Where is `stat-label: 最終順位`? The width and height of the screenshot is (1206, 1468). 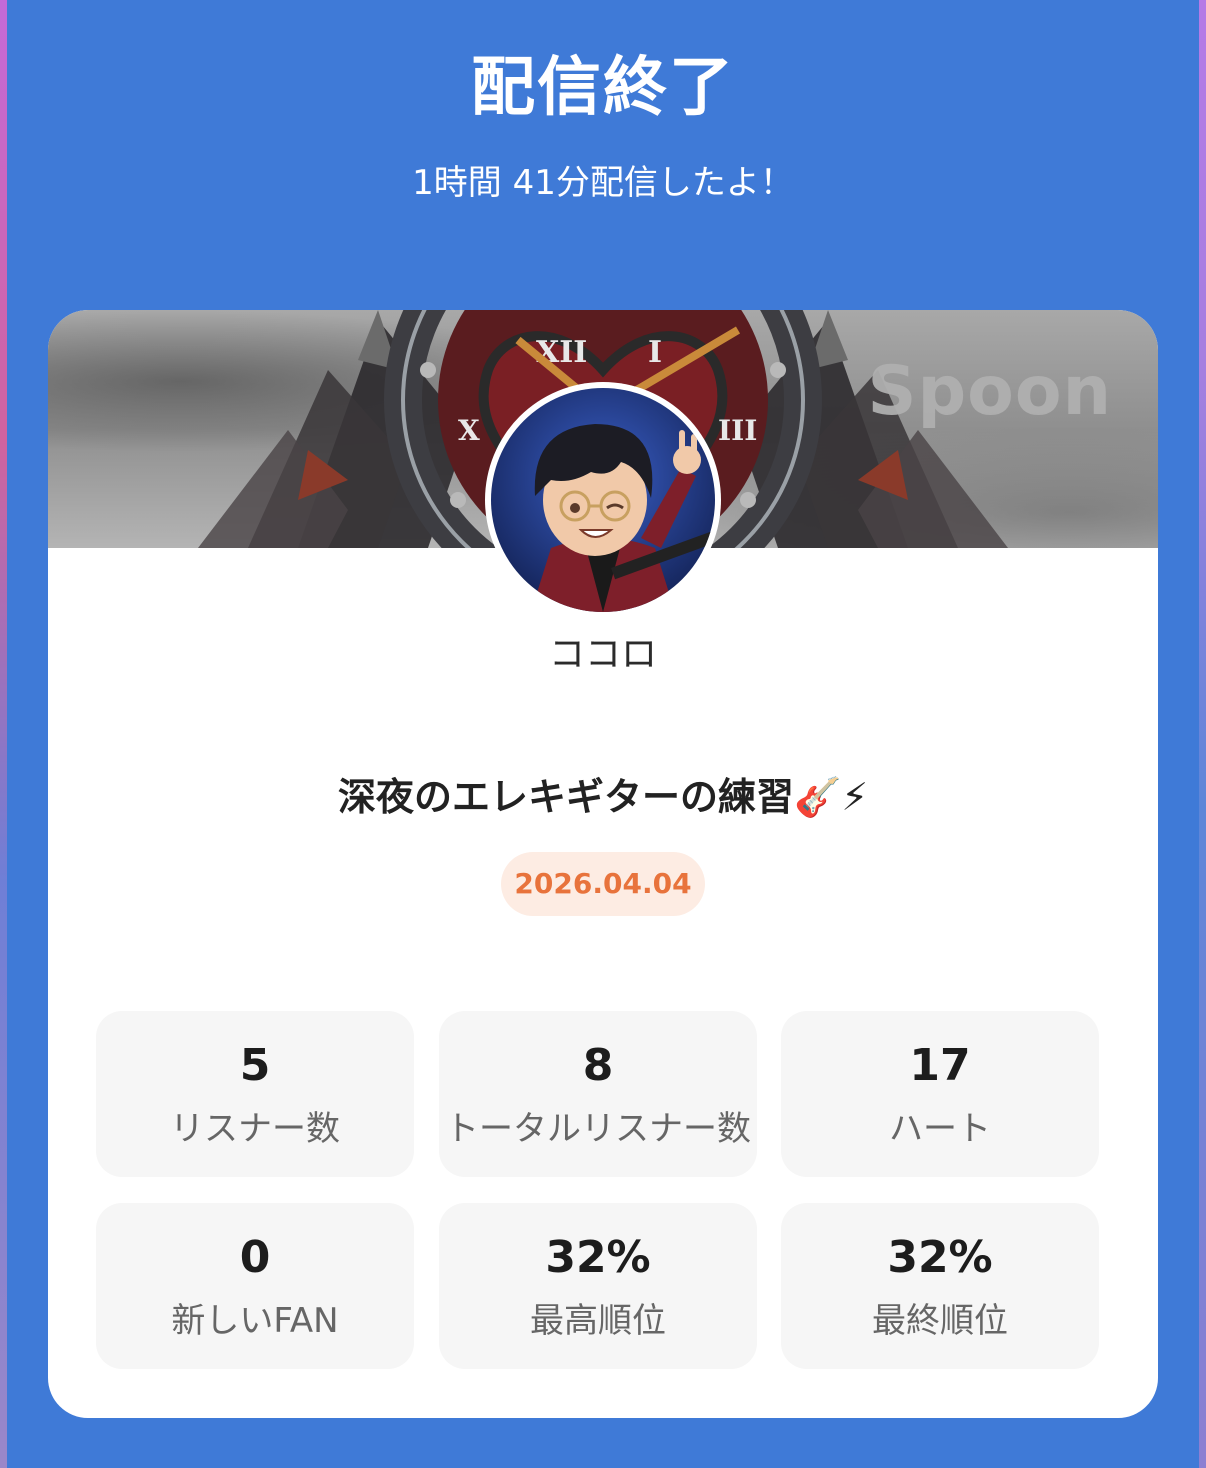 stat-label: 最終順位 is located at coordinates (940, 1321).